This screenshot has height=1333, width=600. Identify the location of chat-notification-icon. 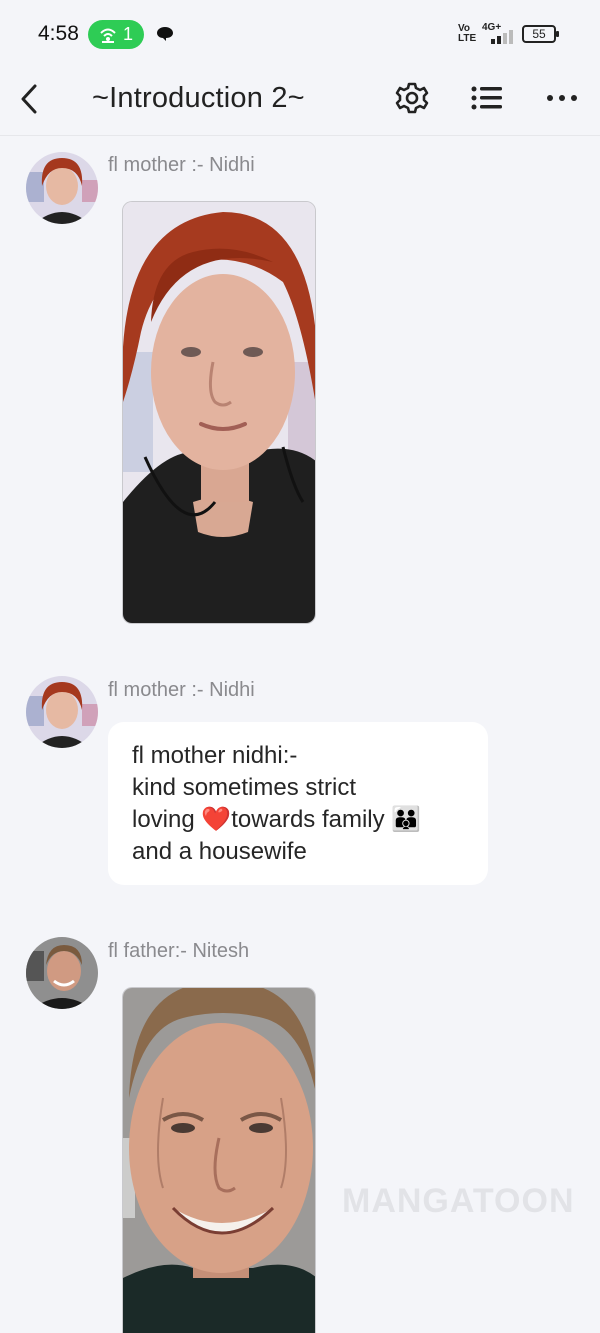
(165, 34).